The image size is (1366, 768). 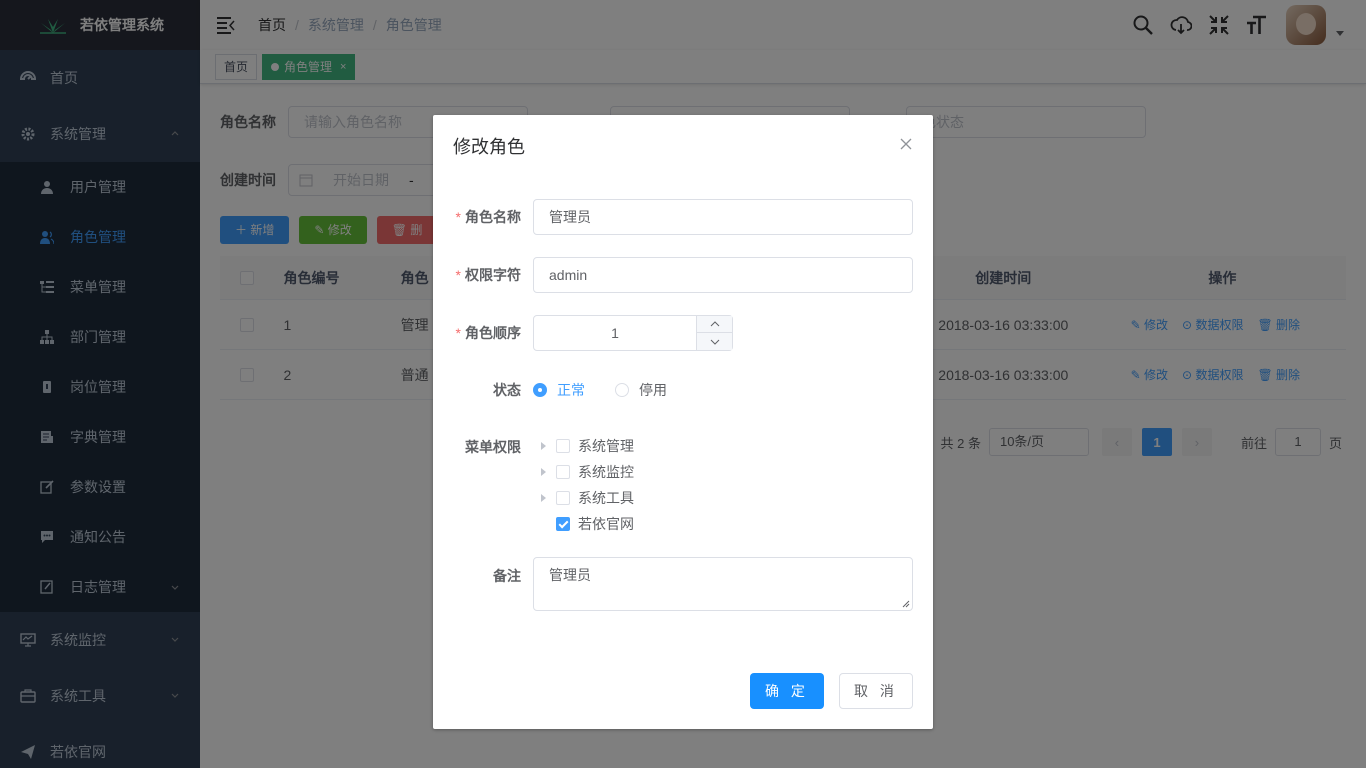 I want to click on menu-tree: 系统管理 系统监控 系统工具 若依官网, so click(x=587, y=485).